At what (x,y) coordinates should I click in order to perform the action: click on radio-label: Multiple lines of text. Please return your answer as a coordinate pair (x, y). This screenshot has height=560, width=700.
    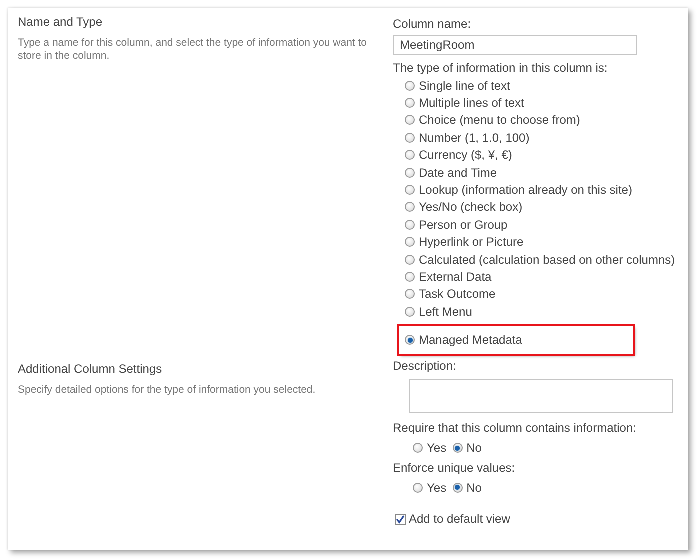
    Looking at the image, I should click on (471, 103).